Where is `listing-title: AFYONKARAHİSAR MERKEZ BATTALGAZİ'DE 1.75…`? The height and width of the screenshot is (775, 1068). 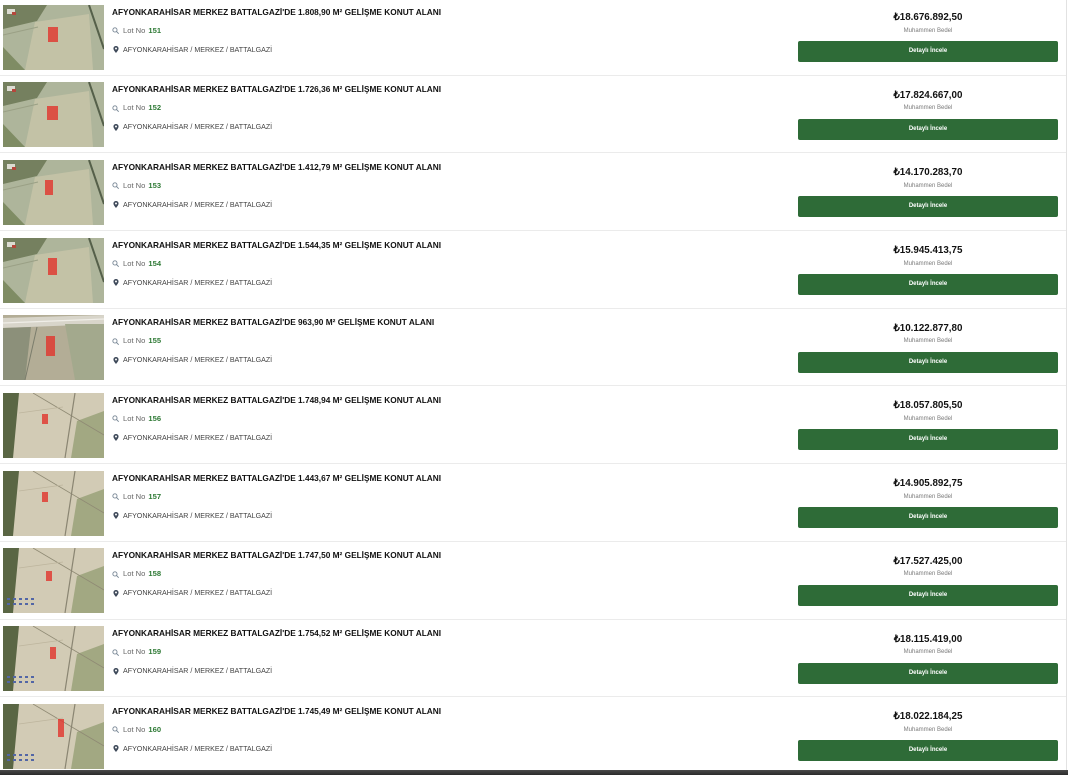 listing-title: AFYONKARAHİSAR MERKEZ BATTALGAZİ'DE 1.75… is located at coordinates (276, 633).